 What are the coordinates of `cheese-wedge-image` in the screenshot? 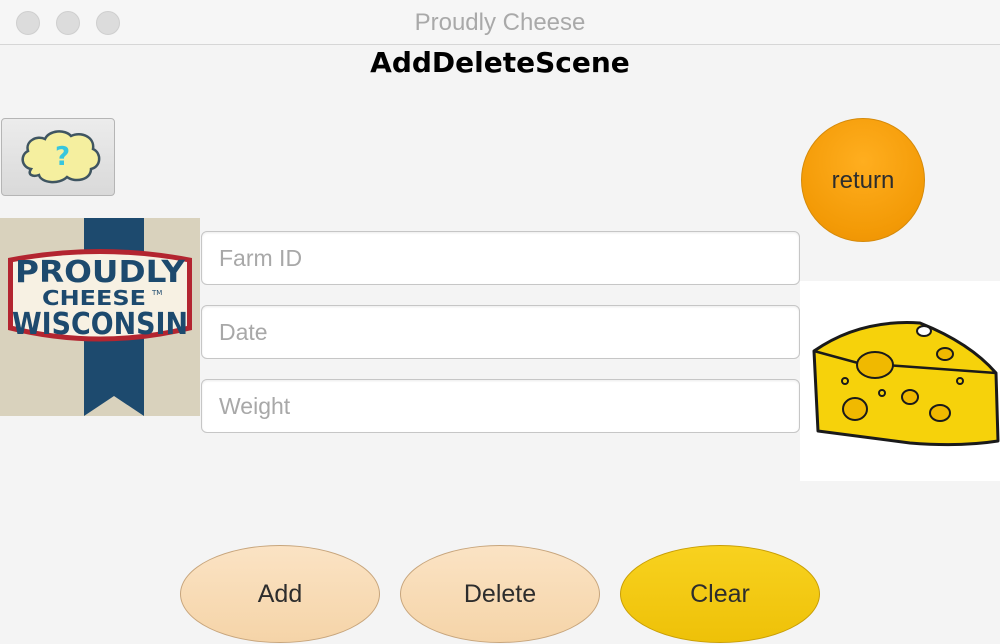 It's located at (900, 381).